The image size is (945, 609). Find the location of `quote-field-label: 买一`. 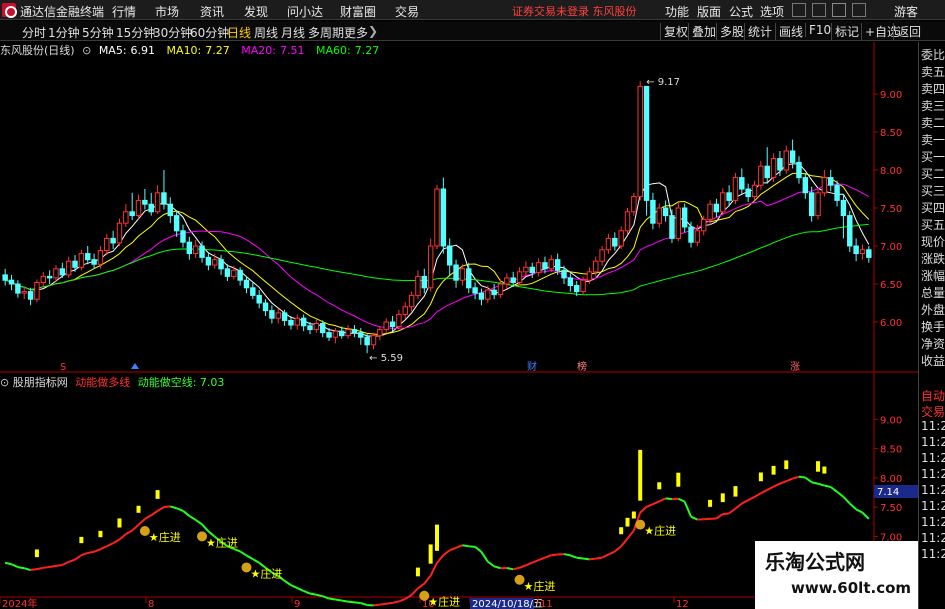

quote-field-label: 买一 is located at coordinates (933, 157).